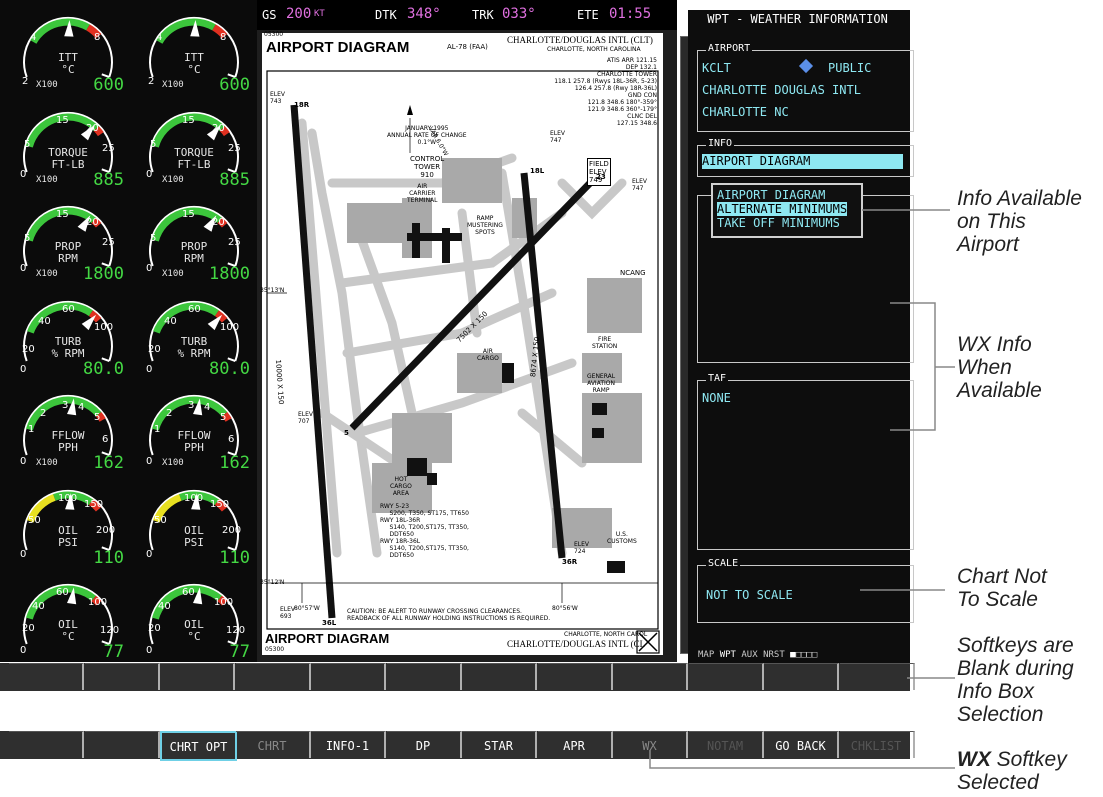  What do you see at coordinates (727, 655) in the screenshot?
I see `page-group-wpt: WPT` at bounding box center [727, 655].